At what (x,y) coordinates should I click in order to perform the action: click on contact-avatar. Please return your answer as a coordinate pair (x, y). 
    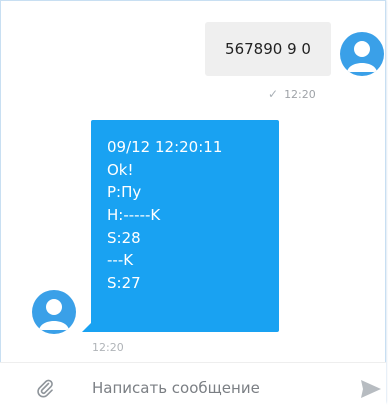
    Looking at the image, I should click on (54, 312).